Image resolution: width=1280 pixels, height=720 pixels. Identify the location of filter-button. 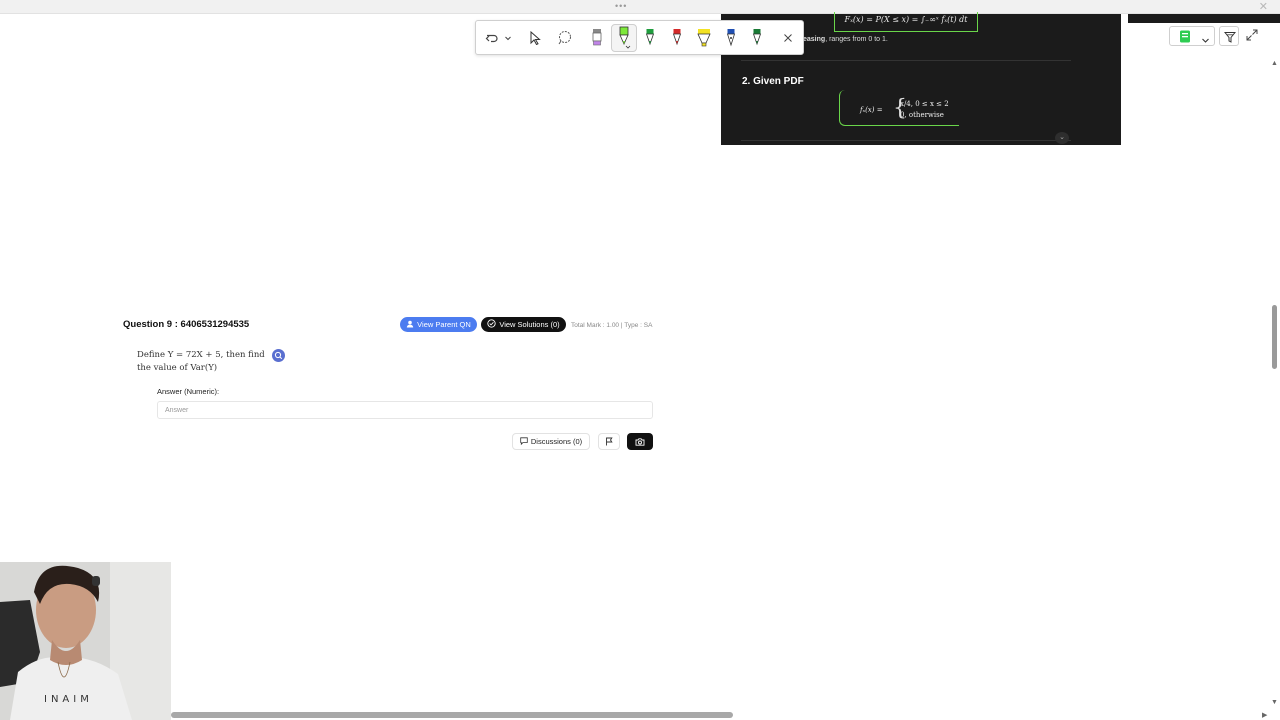
(1229, 36).